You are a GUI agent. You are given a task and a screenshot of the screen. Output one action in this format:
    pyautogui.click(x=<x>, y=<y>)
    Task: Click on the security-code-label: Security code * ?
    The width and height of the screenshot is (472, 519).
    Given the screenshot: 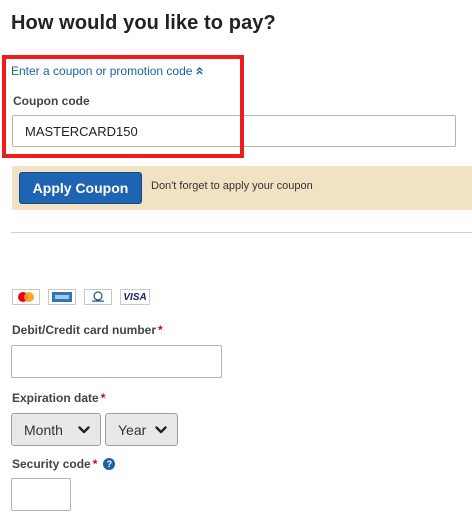 What is the action you would take?
    pyautogui.click(x=64, y=464)
    